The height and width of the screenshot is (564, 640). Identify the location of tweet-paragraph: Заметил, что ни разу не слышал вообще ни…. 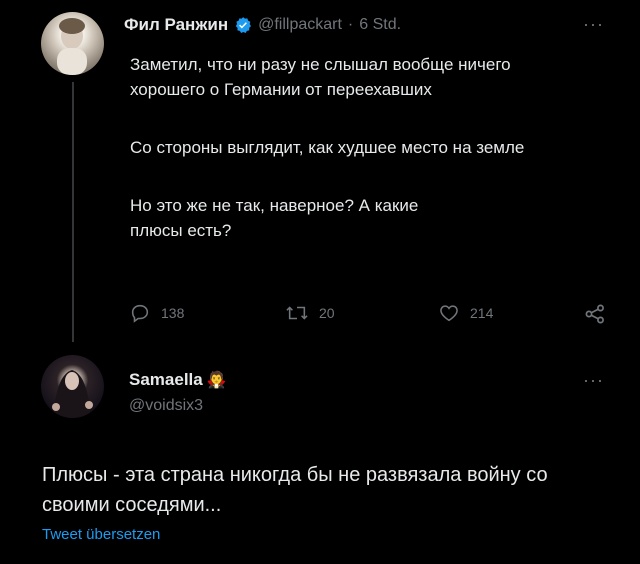
(320, 77).